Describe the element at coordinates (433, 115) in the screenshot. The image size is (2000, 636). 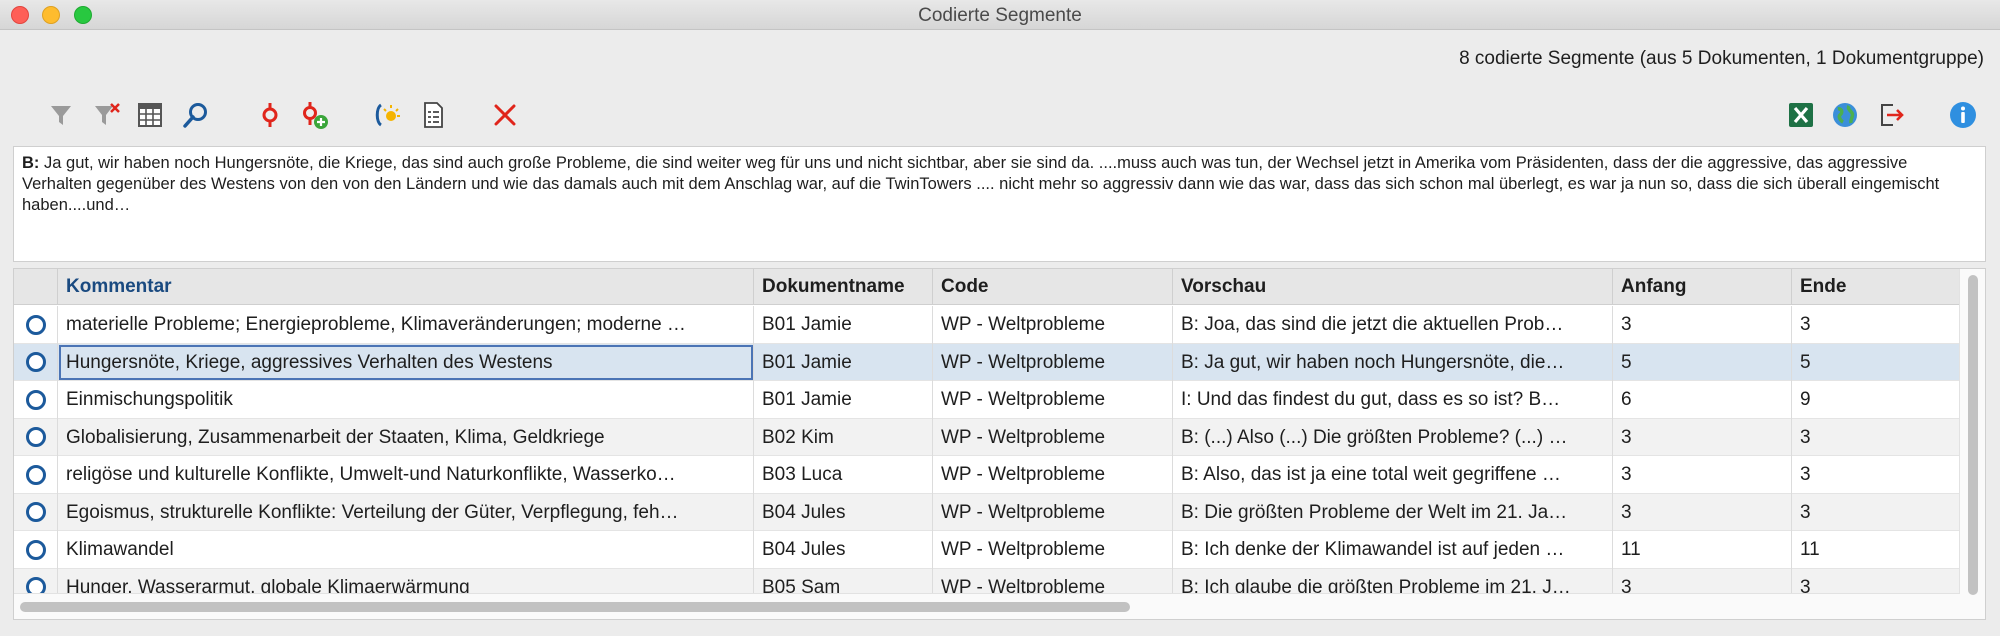
I see `overview-list-button` at that location.